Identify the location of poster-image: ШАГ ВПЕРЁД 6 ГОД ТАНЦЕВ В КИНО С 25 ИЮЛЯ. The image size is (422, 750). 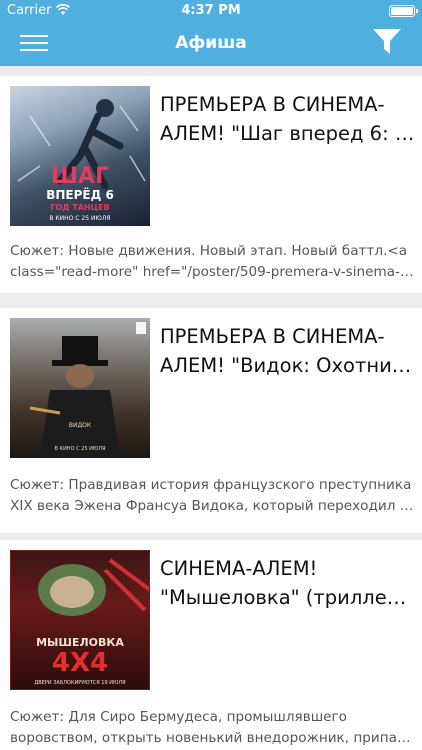
(80, 156).